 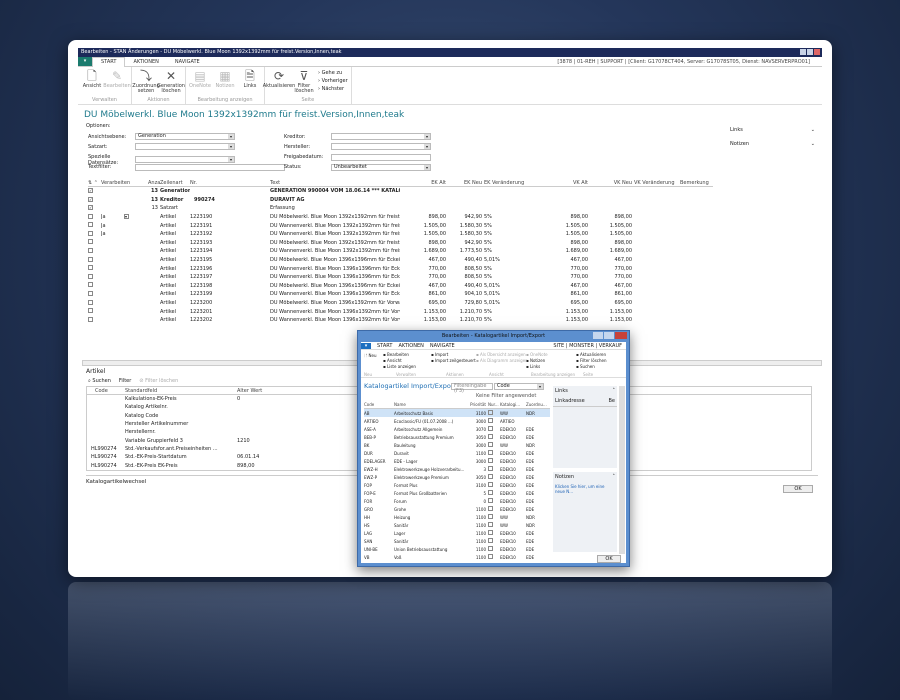 What do you see at coordinates (424, 183) in the screenshot?
I see `column-header: EK Alt` at bounding box center [424, 183].